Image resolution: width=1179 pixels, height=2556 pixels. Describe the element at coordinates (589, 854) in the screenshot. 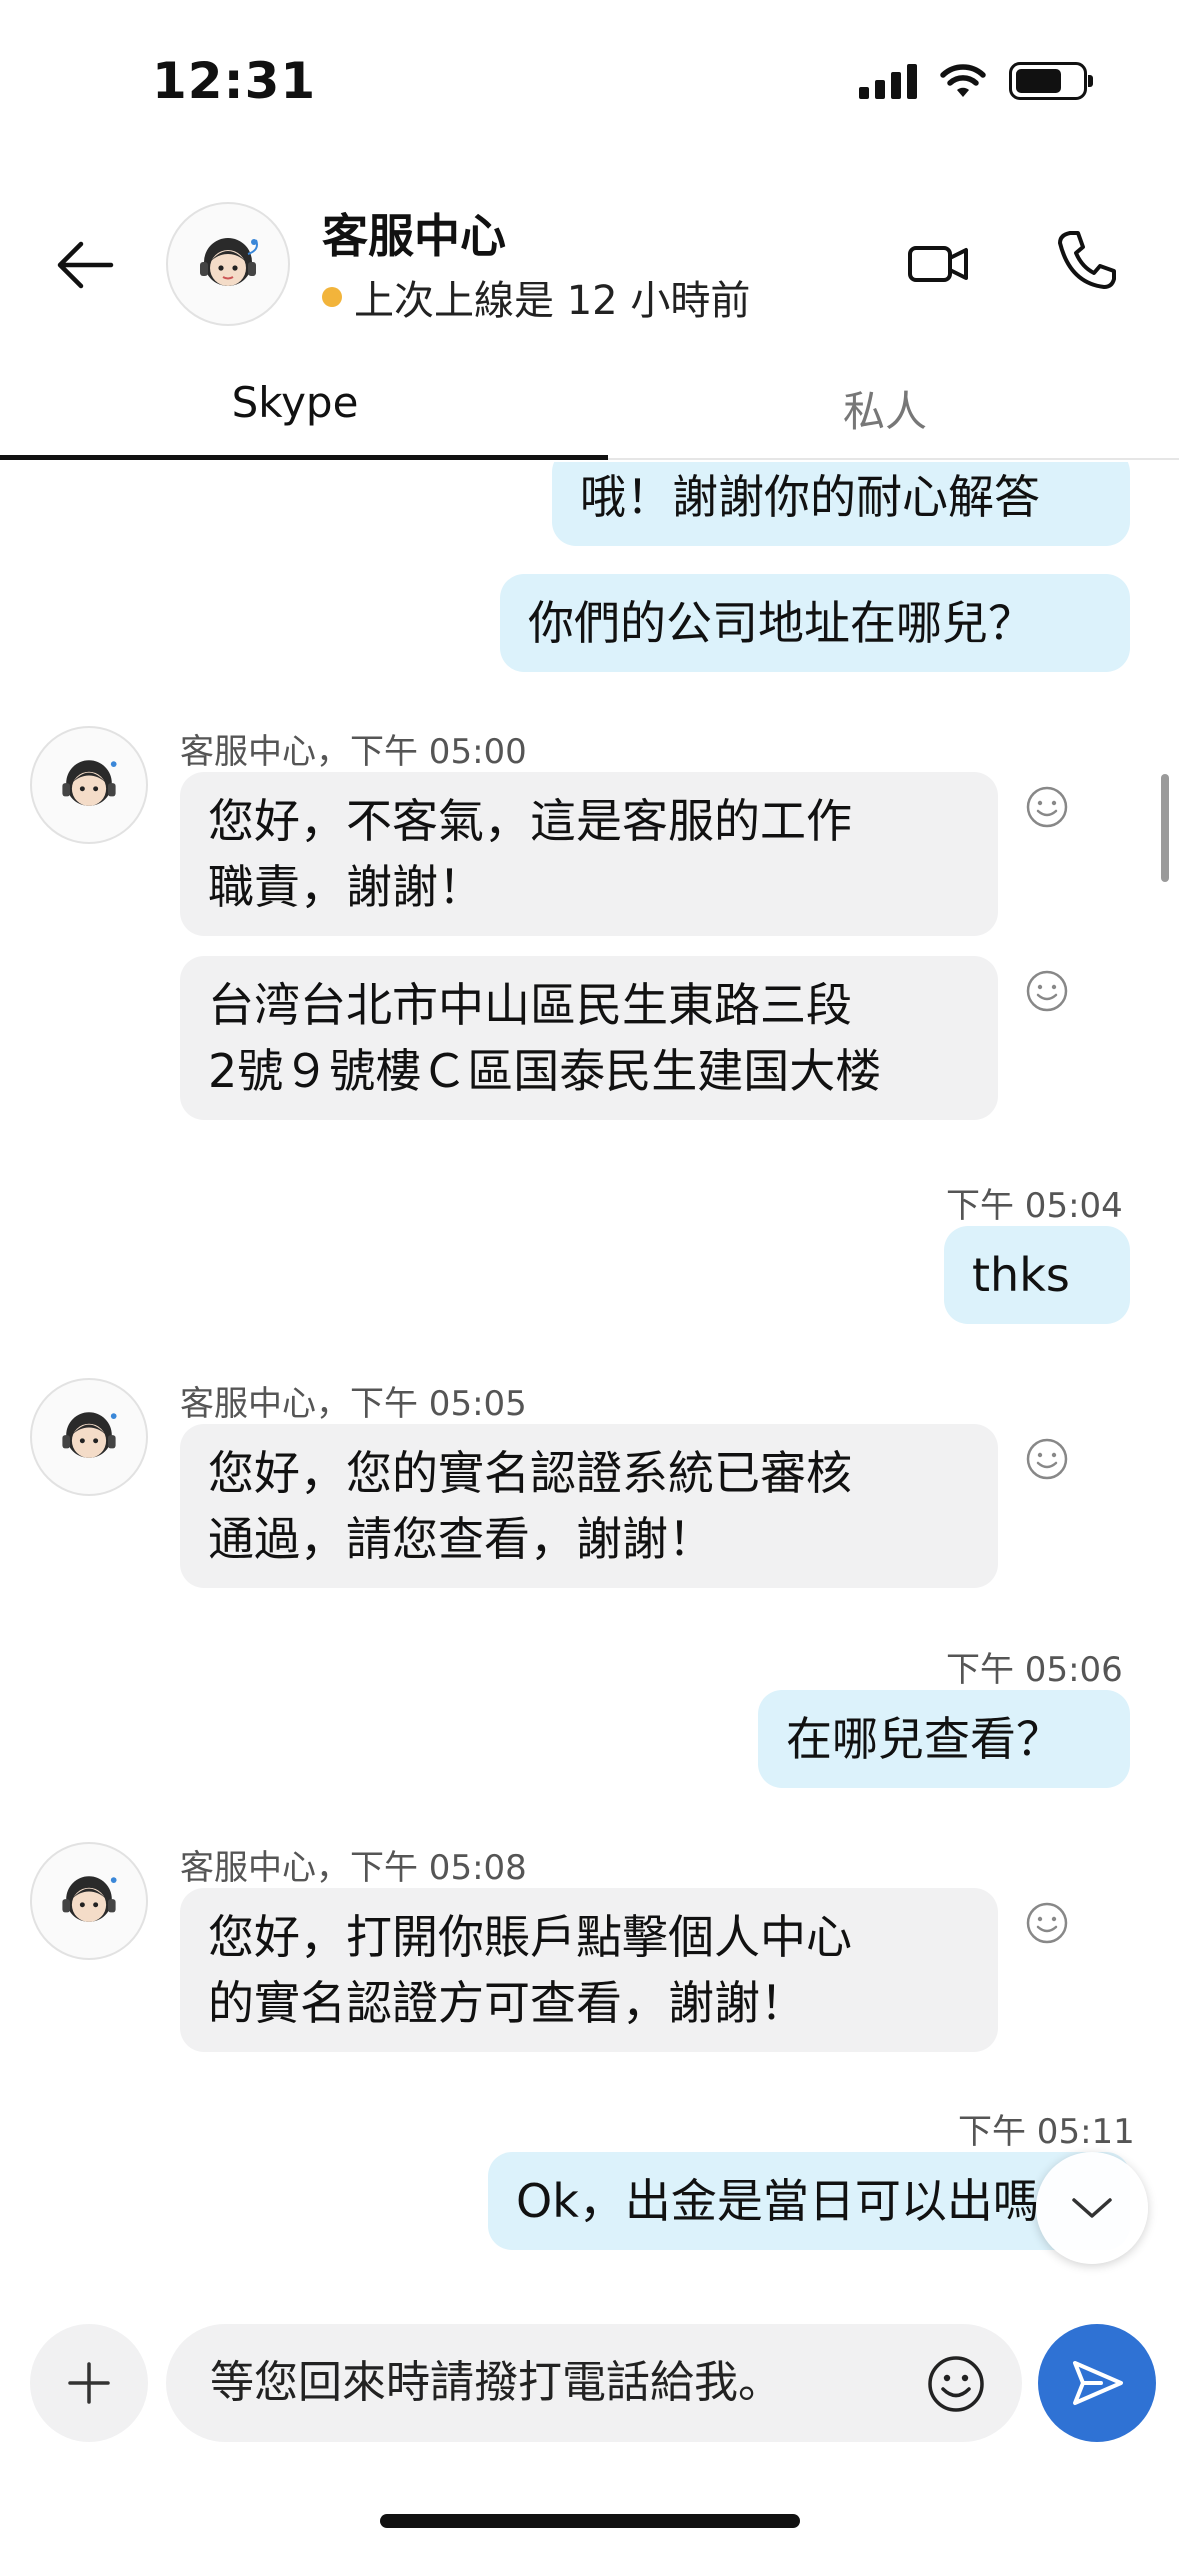

I see `incoming-message: 您好，不客氣，這是客服的工作 職責，謝謝！` at that location.